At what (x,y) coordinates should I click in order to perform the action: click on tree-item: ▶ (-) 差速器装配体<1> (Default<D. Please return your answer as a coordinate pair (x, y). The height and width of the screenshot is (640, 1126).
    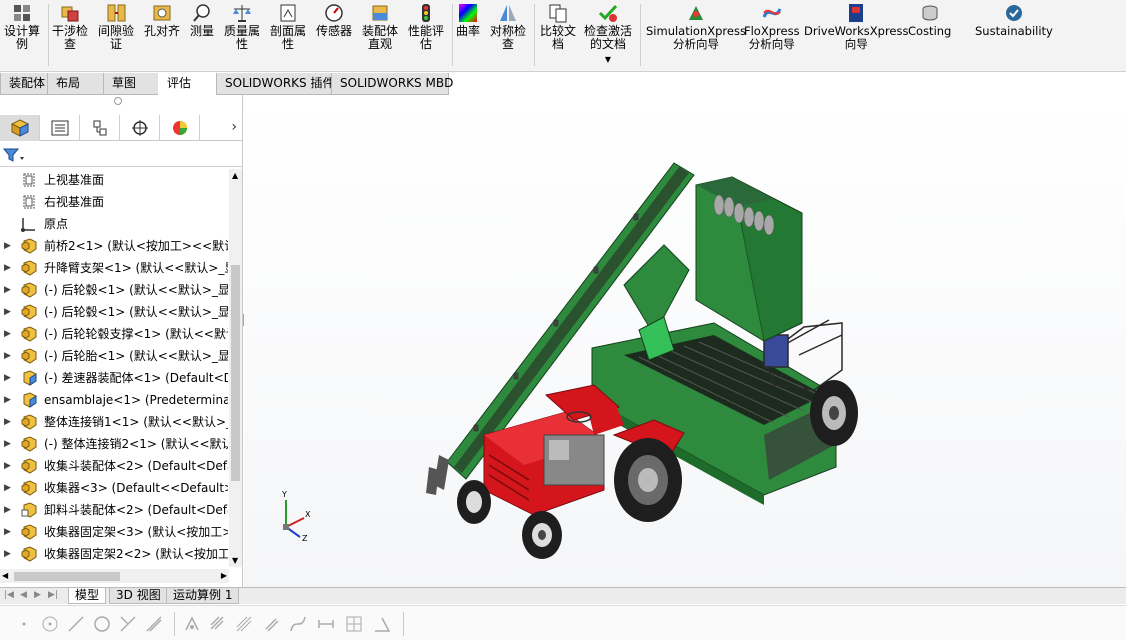
    Looking at the image, I should click on (114, 378).